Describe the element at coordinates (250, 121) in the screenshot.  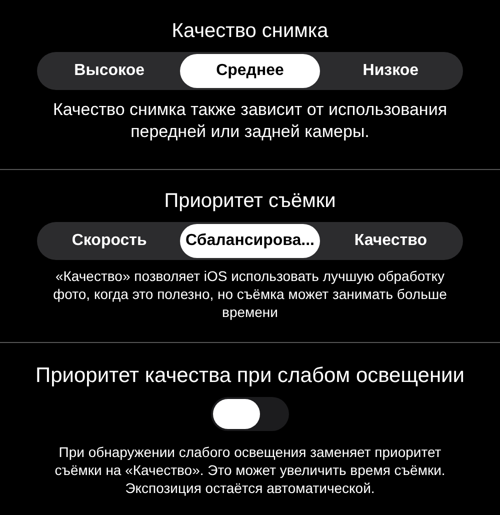
I see `section-description: Качество снимка также зависит от использования передней или задней камеры.` at that location.